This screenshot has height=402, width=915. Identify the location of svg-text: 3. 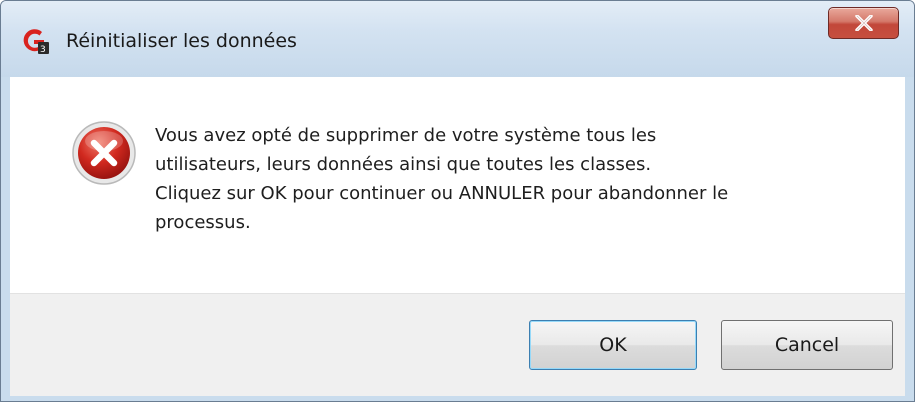
(43, 50).